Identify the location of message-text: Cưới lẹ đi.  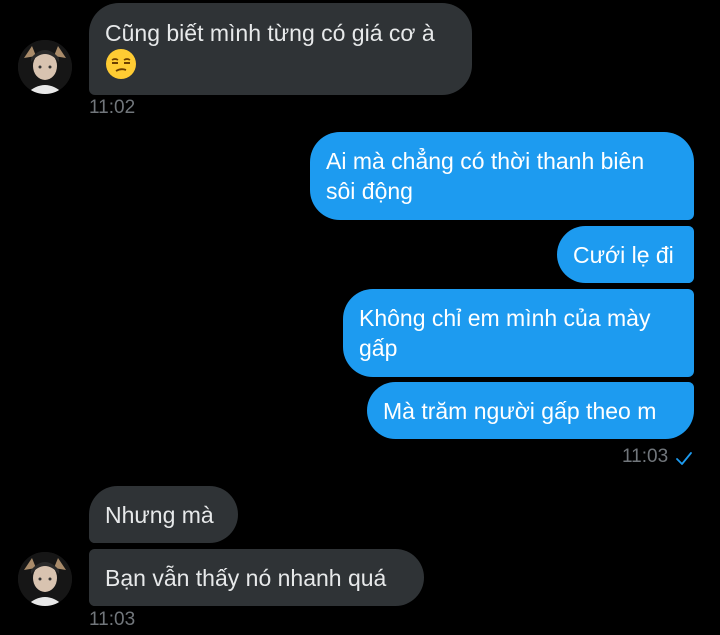
(623, 254).